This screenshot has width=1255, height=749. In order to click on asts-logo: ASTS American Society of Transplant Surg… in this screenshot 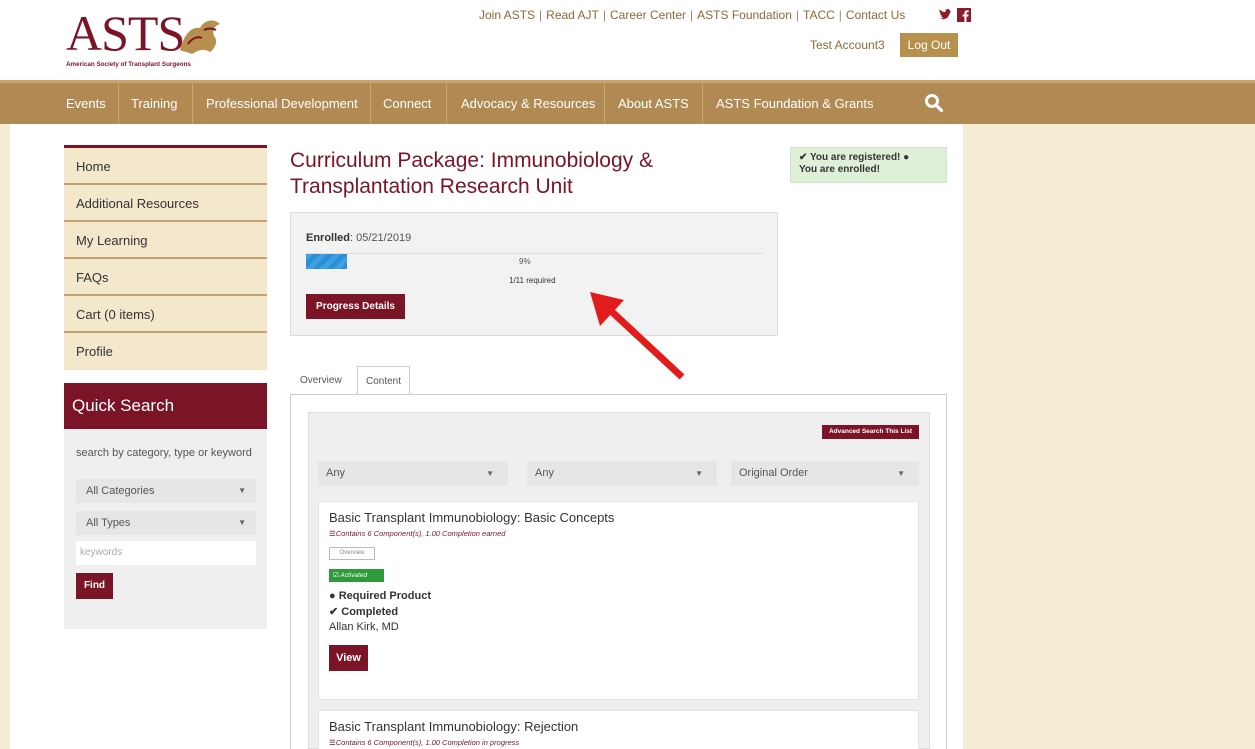, I will do `click(151, 39)`.